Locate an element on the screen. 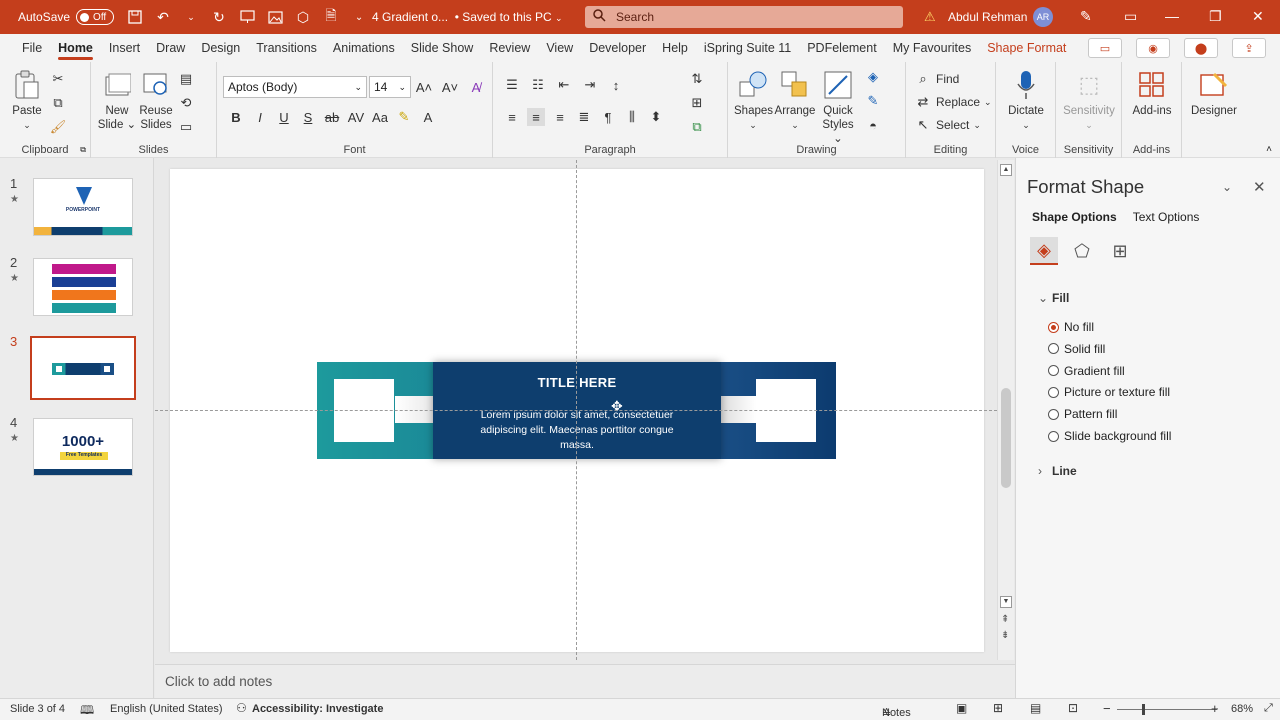  tab-shape-format: Shape Format is located at coordinates (1026, 48).